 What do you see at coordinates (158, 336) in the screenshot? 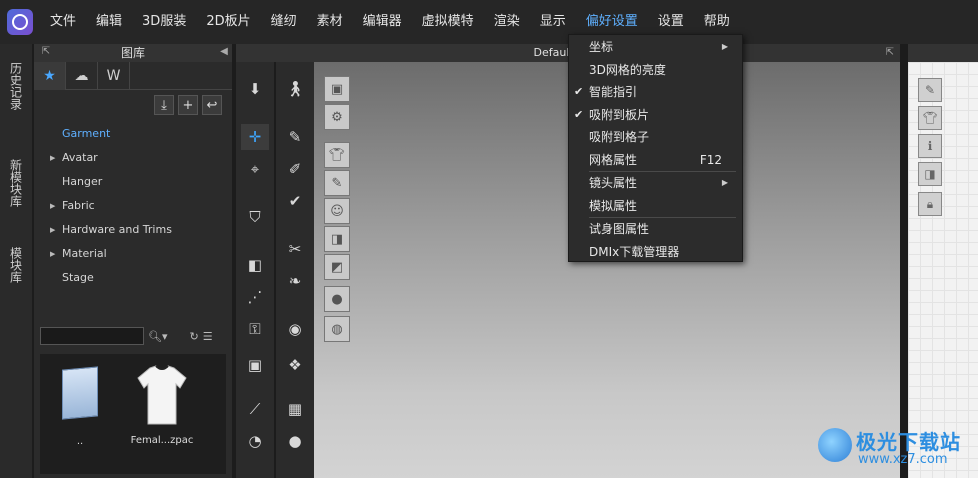
I see `search-icon: 🔍︎▾` at bounding box center [158, 336].